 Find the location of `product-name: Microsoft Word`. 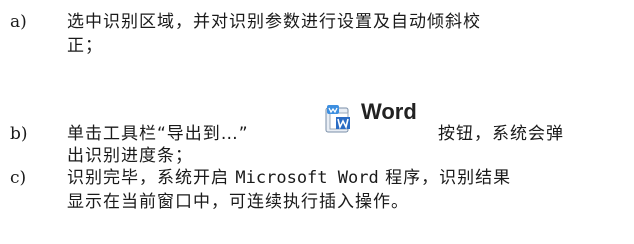

product-name: Microsoft Word is located at coordinates (307, 178).